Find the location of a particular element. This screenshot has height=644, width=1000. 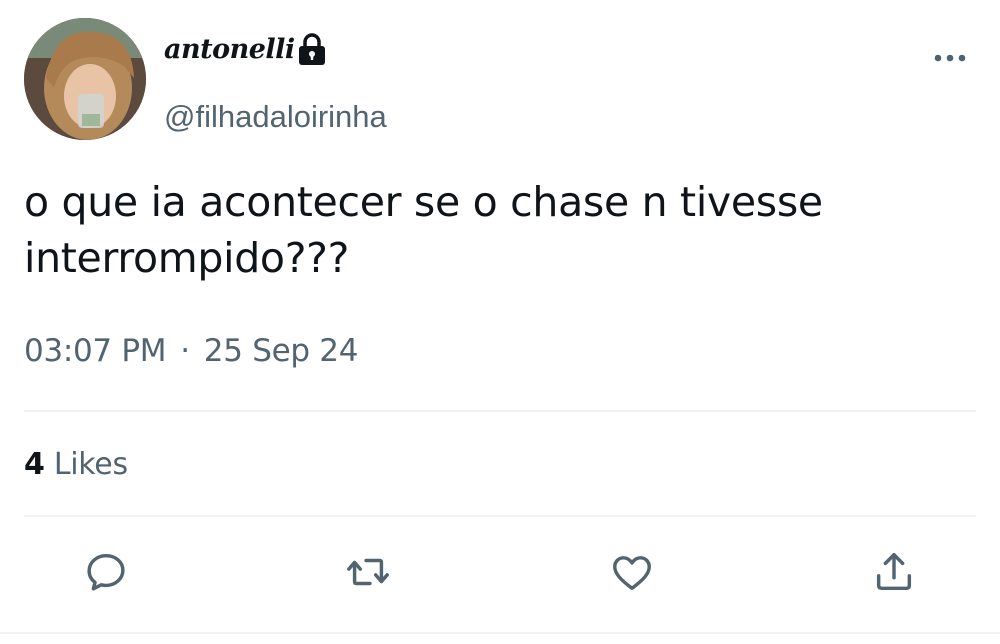

tweet-timestamp: 03:07 PM · 25 Sep 24 is located at coordinates (191, 351).